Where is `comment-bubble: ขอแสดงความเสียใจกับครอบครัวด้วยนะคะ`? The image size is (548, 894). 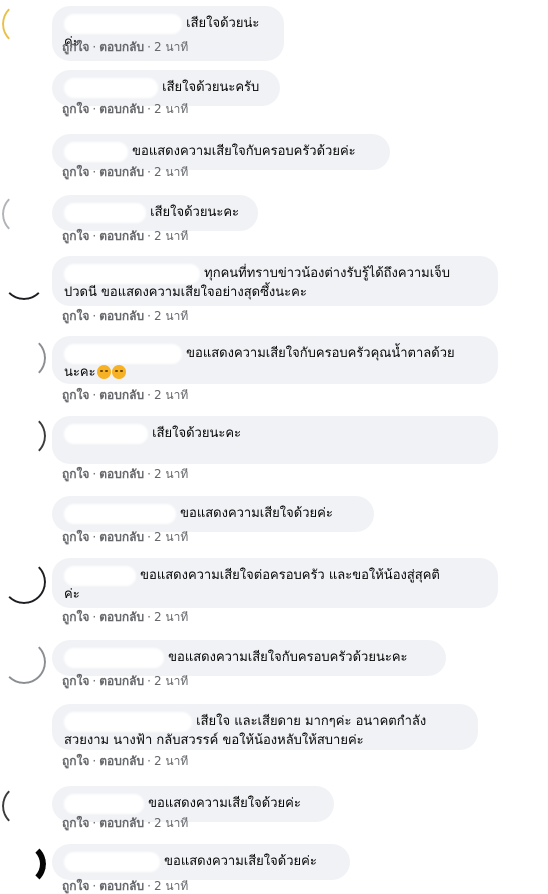
comment-bubble: ขอแสดงความเสียใจกับครอบครัวด้วยนะคะ is located at coordinates (249, 658).